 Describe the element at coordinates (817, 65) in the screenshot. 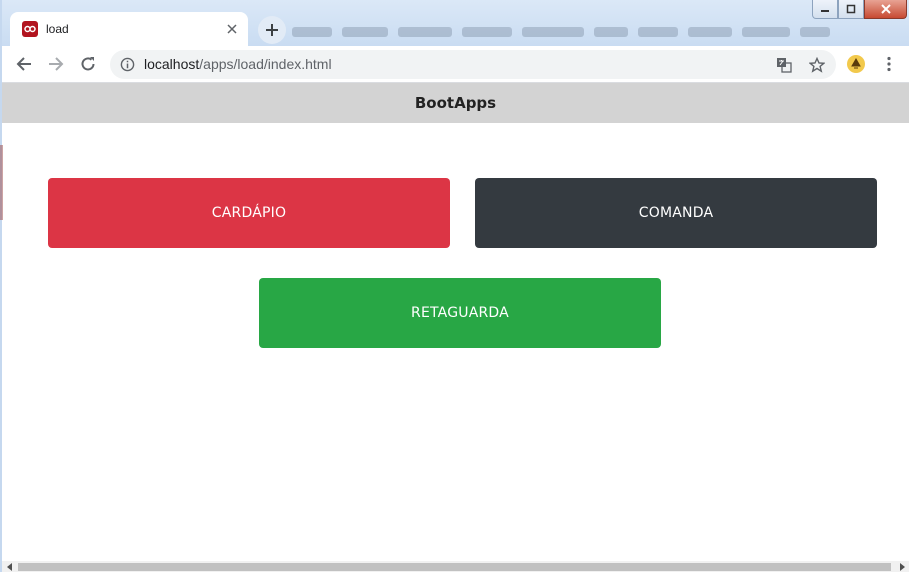

I see `star-icon` at that location.